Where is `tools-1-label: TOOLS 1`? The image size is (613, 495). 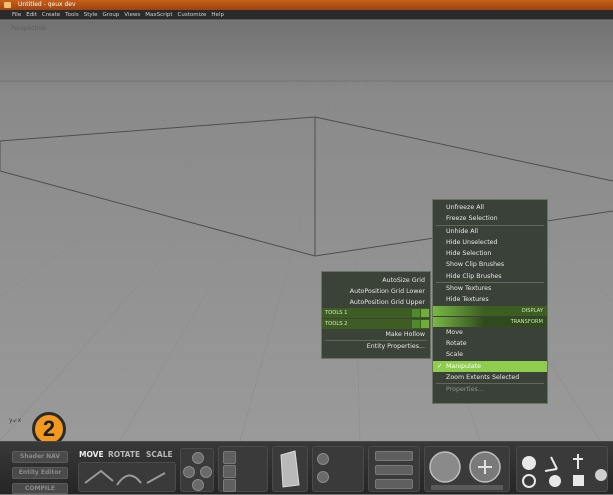 tools-1-label: TOOLS 1 is located at coordinates (336, 313).